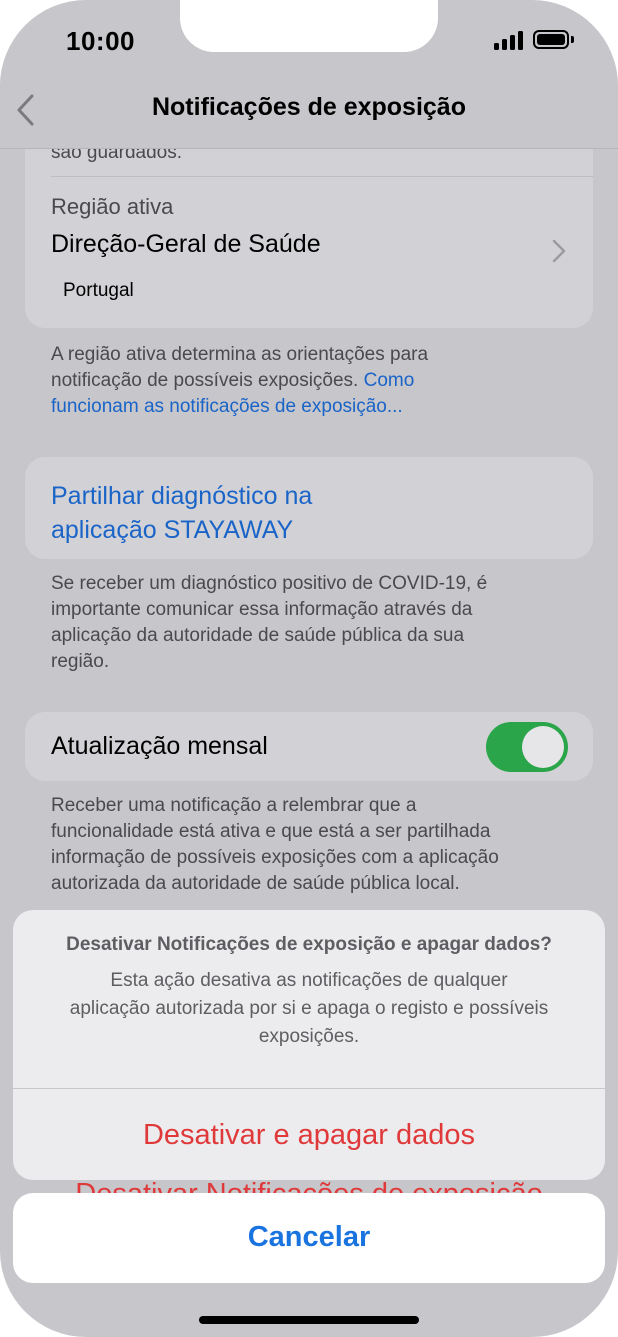 Image resolution: width=618 pixels, height=1337 pixels. Describe the element at coordinates (98, 290) in the screenshot. I see `region-country: Portugal` at that location.